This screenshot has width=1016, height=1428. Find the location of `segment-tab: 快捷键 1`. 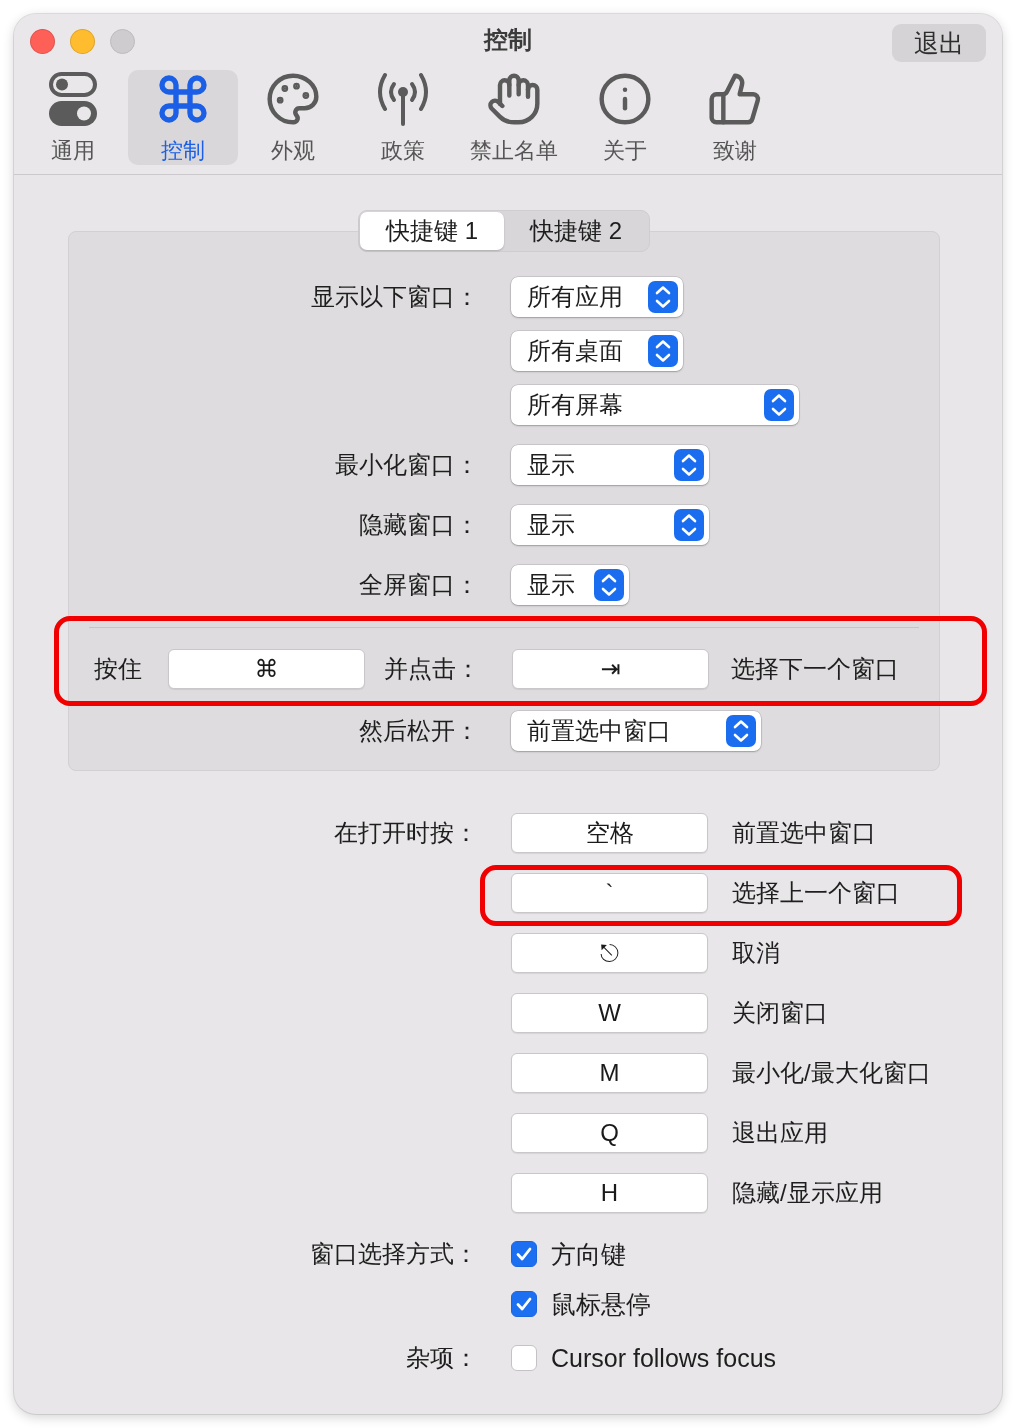

segment-tab: 快捷键 1 is located at coordinates (432, 231).